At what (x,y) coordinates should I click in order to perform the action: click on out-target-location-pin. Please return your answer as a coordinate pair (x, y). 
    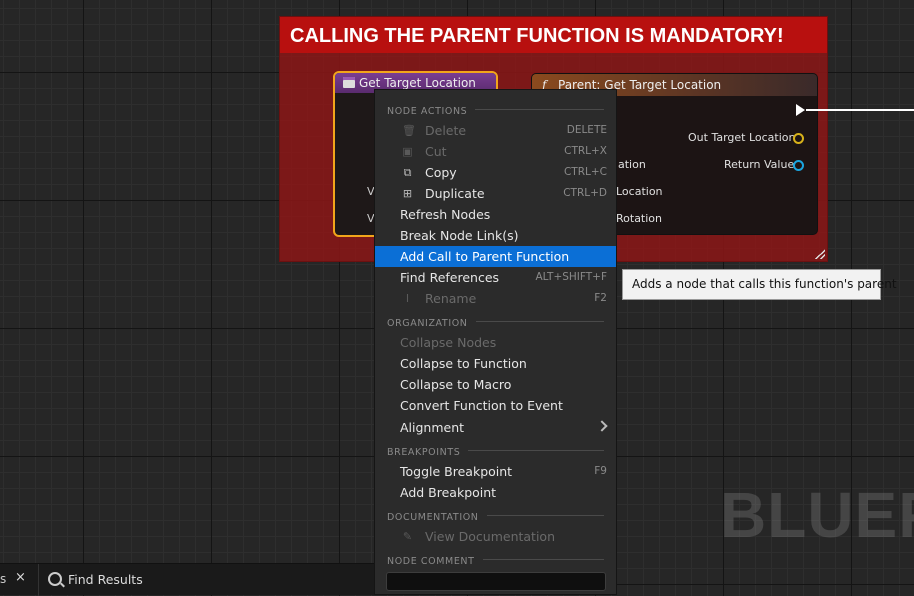
    Looking at the image, I should click on (798, 138).